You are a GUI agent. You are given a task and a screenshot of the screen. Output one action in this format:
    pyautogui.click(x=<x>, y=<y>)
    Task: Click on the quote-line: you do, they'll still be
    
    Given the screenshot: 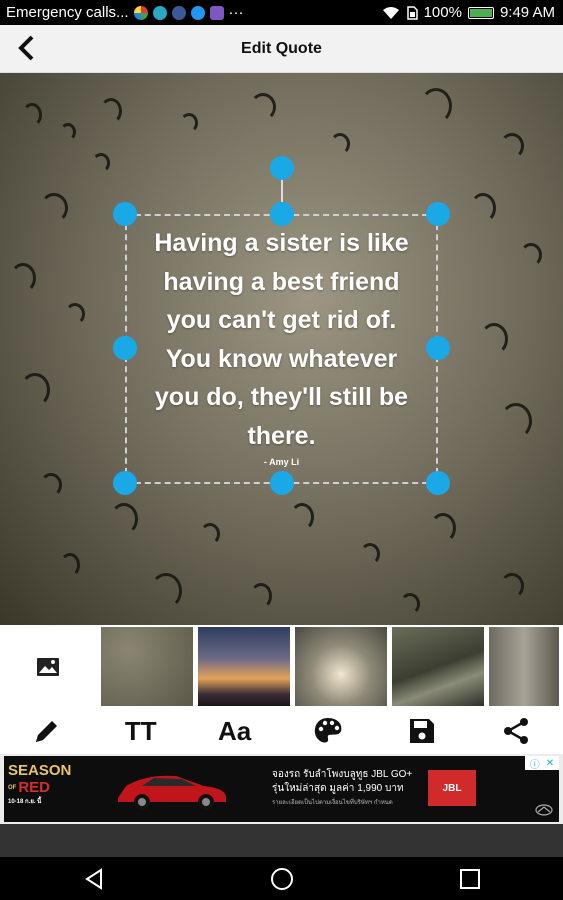 What is the action you would take?
    pyautogui.click(x=281, y=397)
    